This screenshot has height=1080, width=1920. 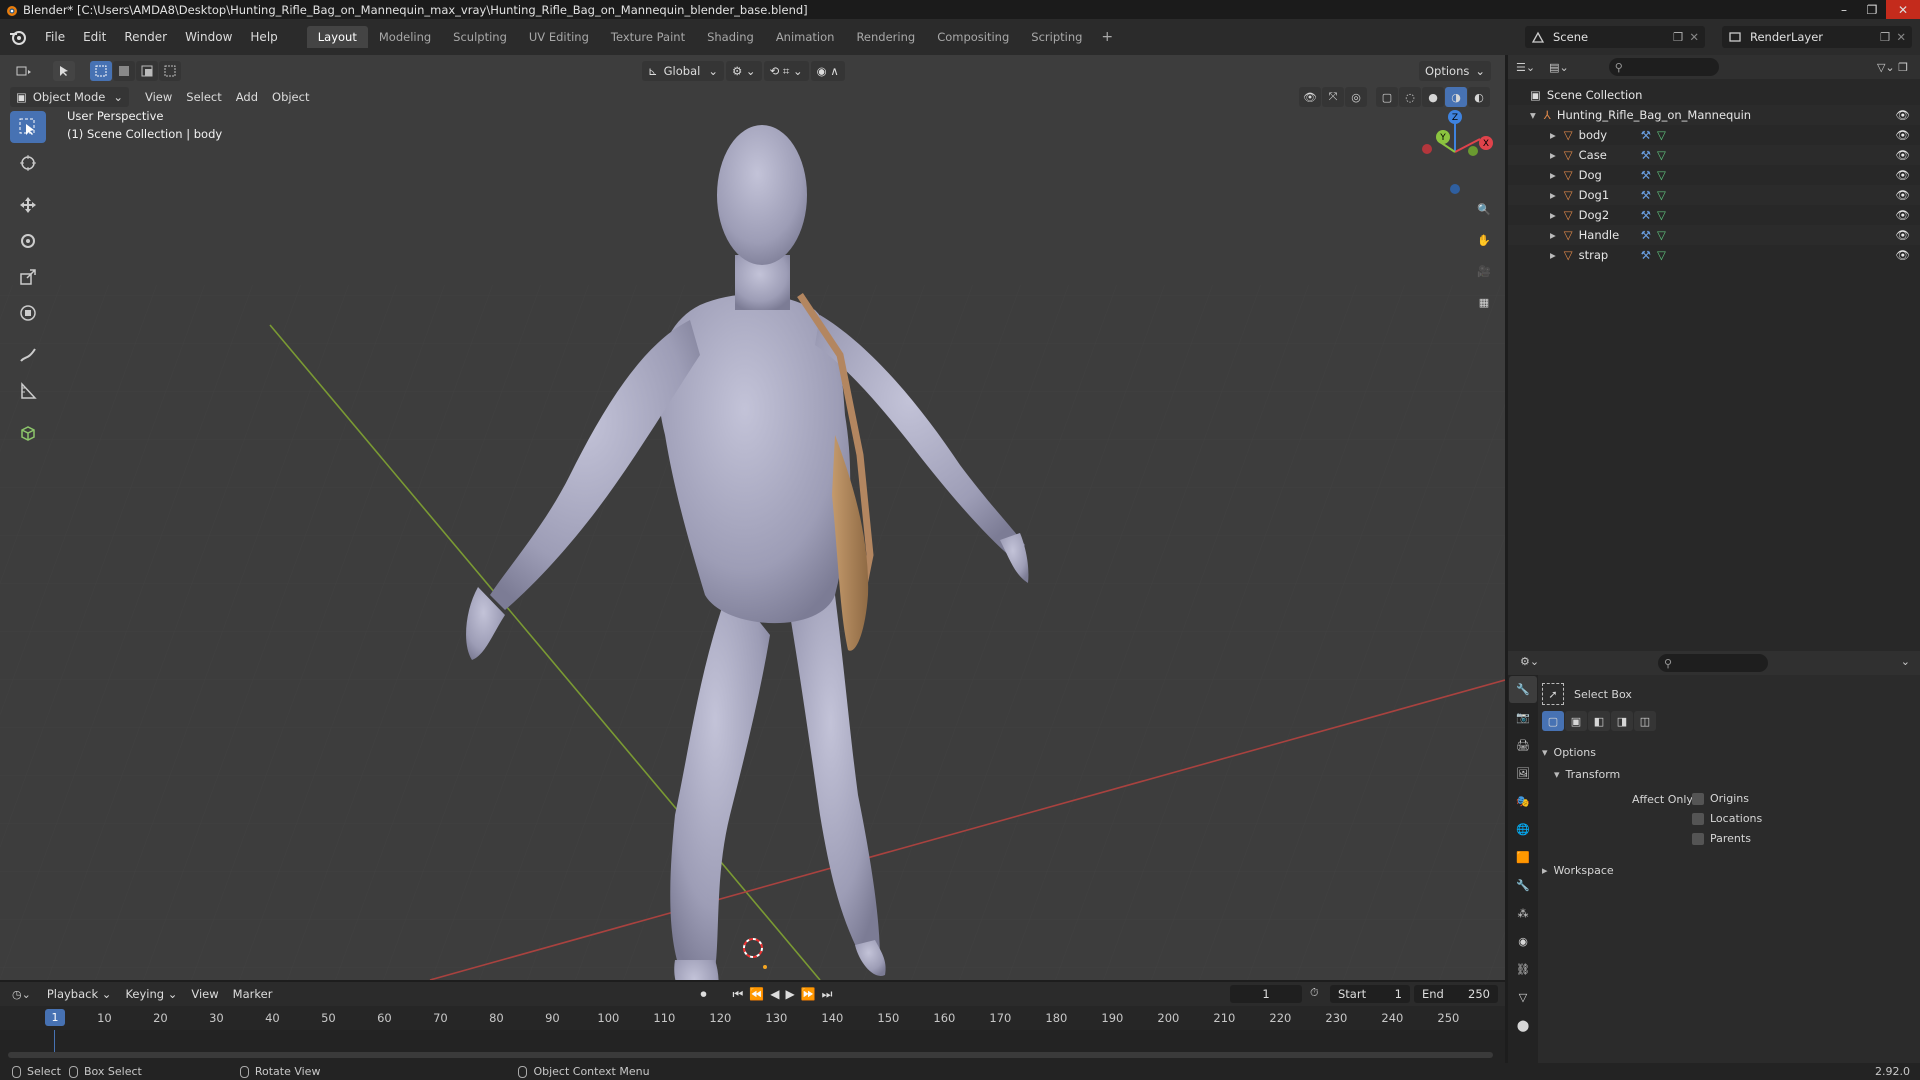 What do you see at coordinates (1622, 721) in the screenshot?
I see `select-mode-difference-icon: ◨` at bounding box center [1622, 721].